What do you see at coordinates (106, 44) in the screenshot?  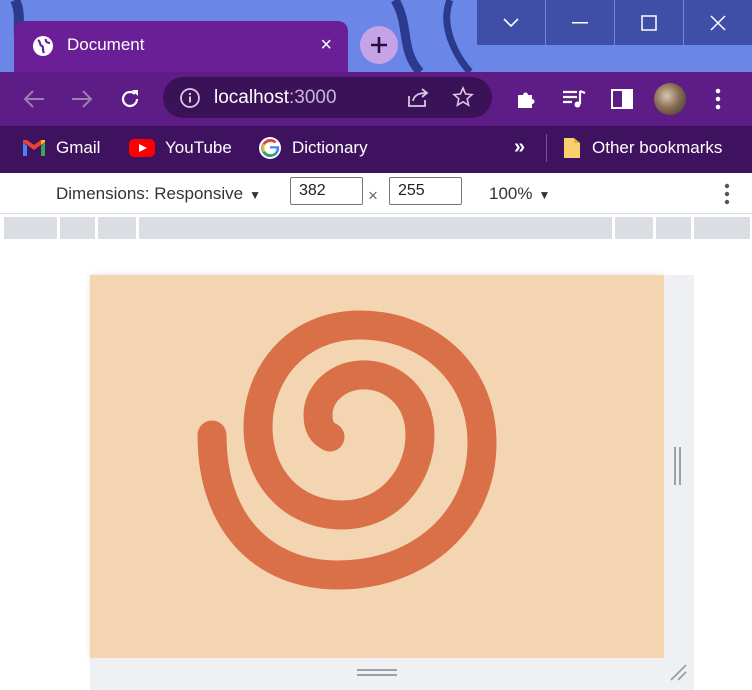 I see `tab-title: Document` at bounding box center [106, 44].